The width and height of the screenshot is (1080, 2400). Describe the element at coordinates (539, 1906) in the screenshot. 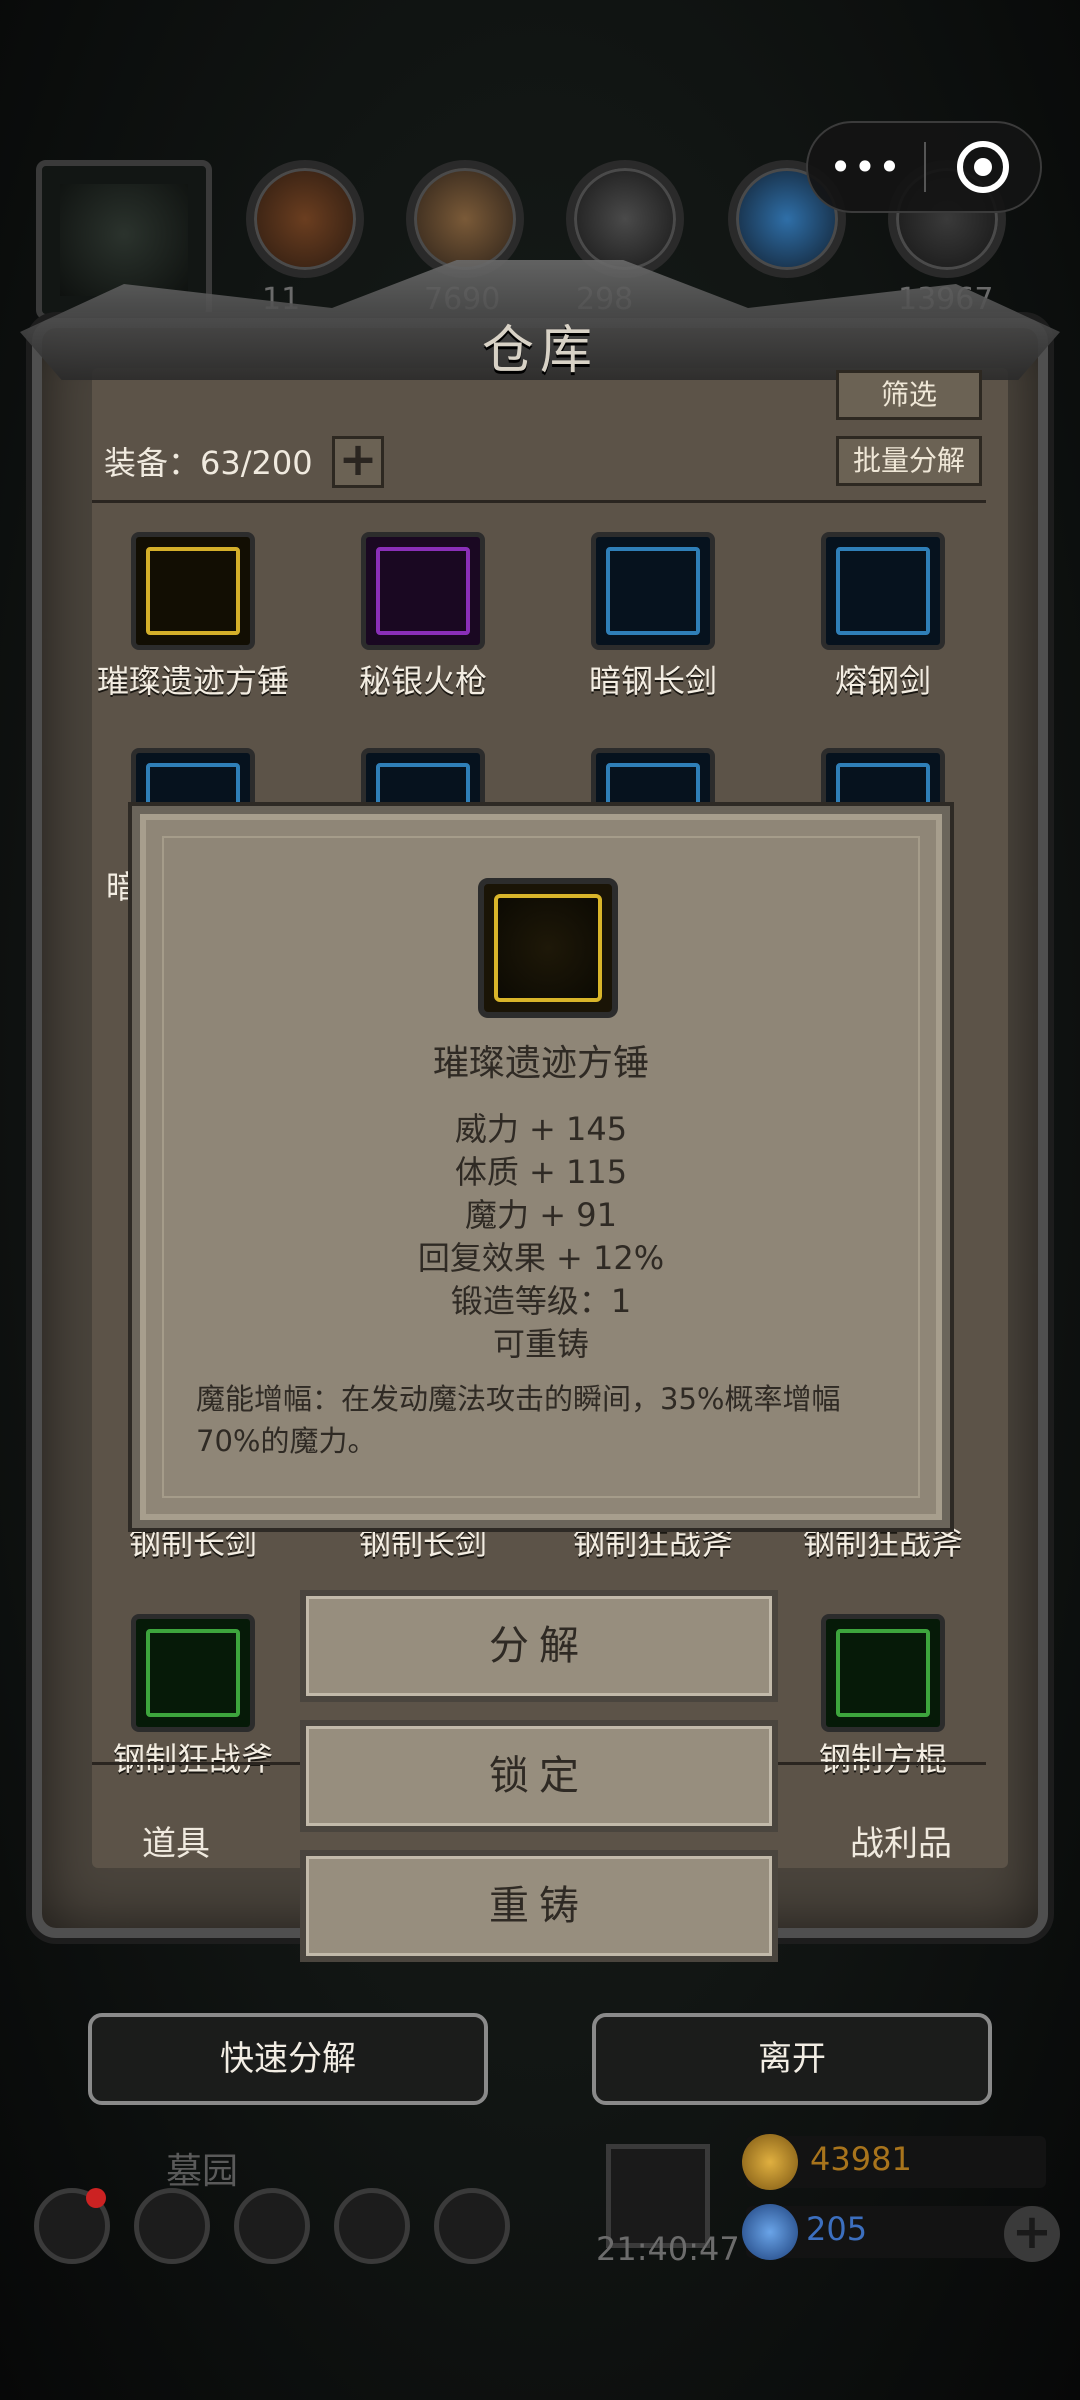

I see `reforge-button: 重铸` at that location.